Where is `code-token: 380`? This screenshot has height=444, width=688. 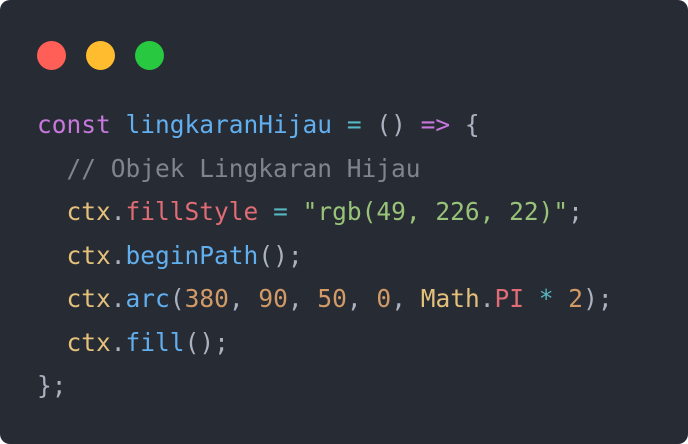 code-token: 380 is located at coordinates (206, 298).